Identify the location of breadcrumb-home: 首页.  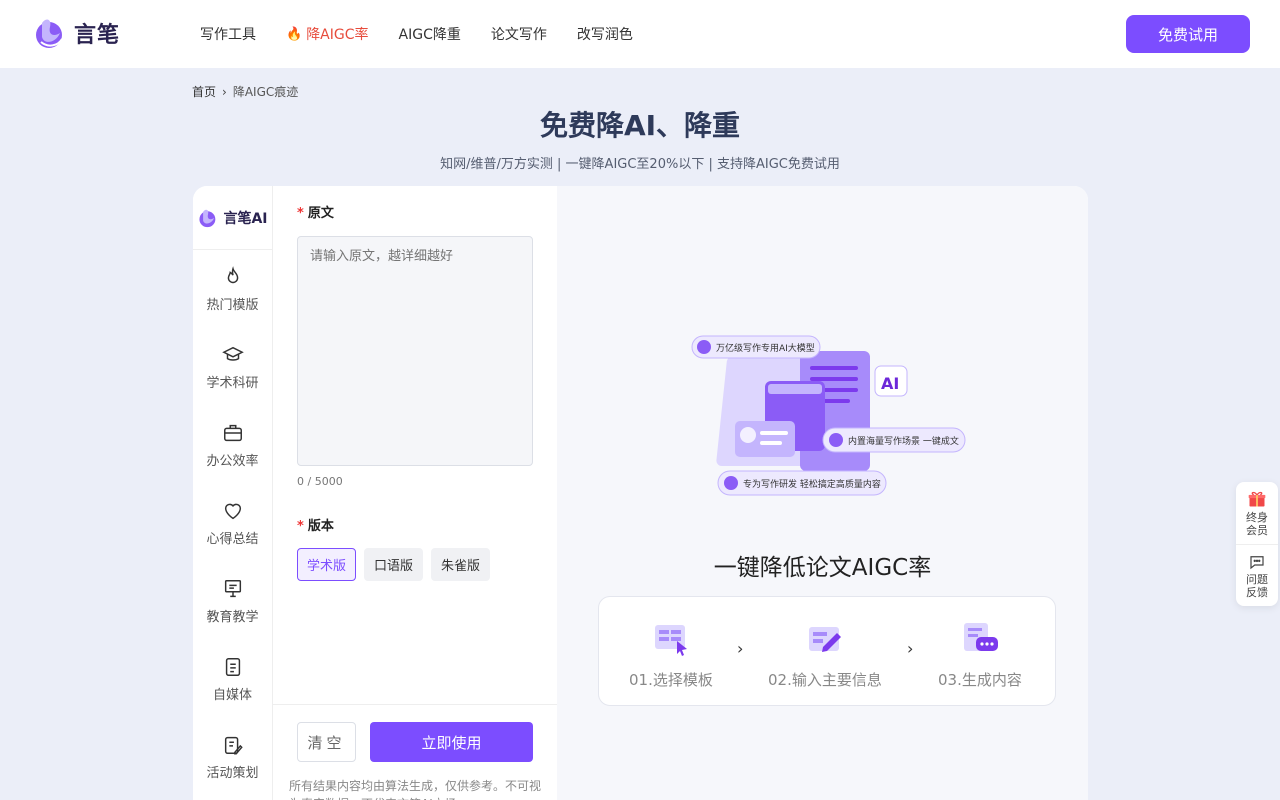
(204, 91).